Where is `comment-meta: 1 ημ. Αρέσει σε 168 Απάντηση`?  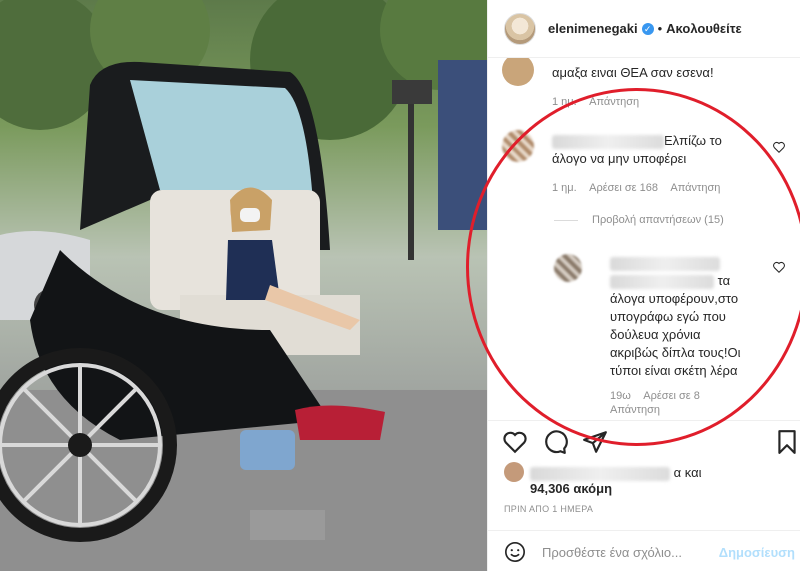 comment-meta: 1 ημ. Αρέσει σε 168 Απάντηση is located at coordinates (636, 188).